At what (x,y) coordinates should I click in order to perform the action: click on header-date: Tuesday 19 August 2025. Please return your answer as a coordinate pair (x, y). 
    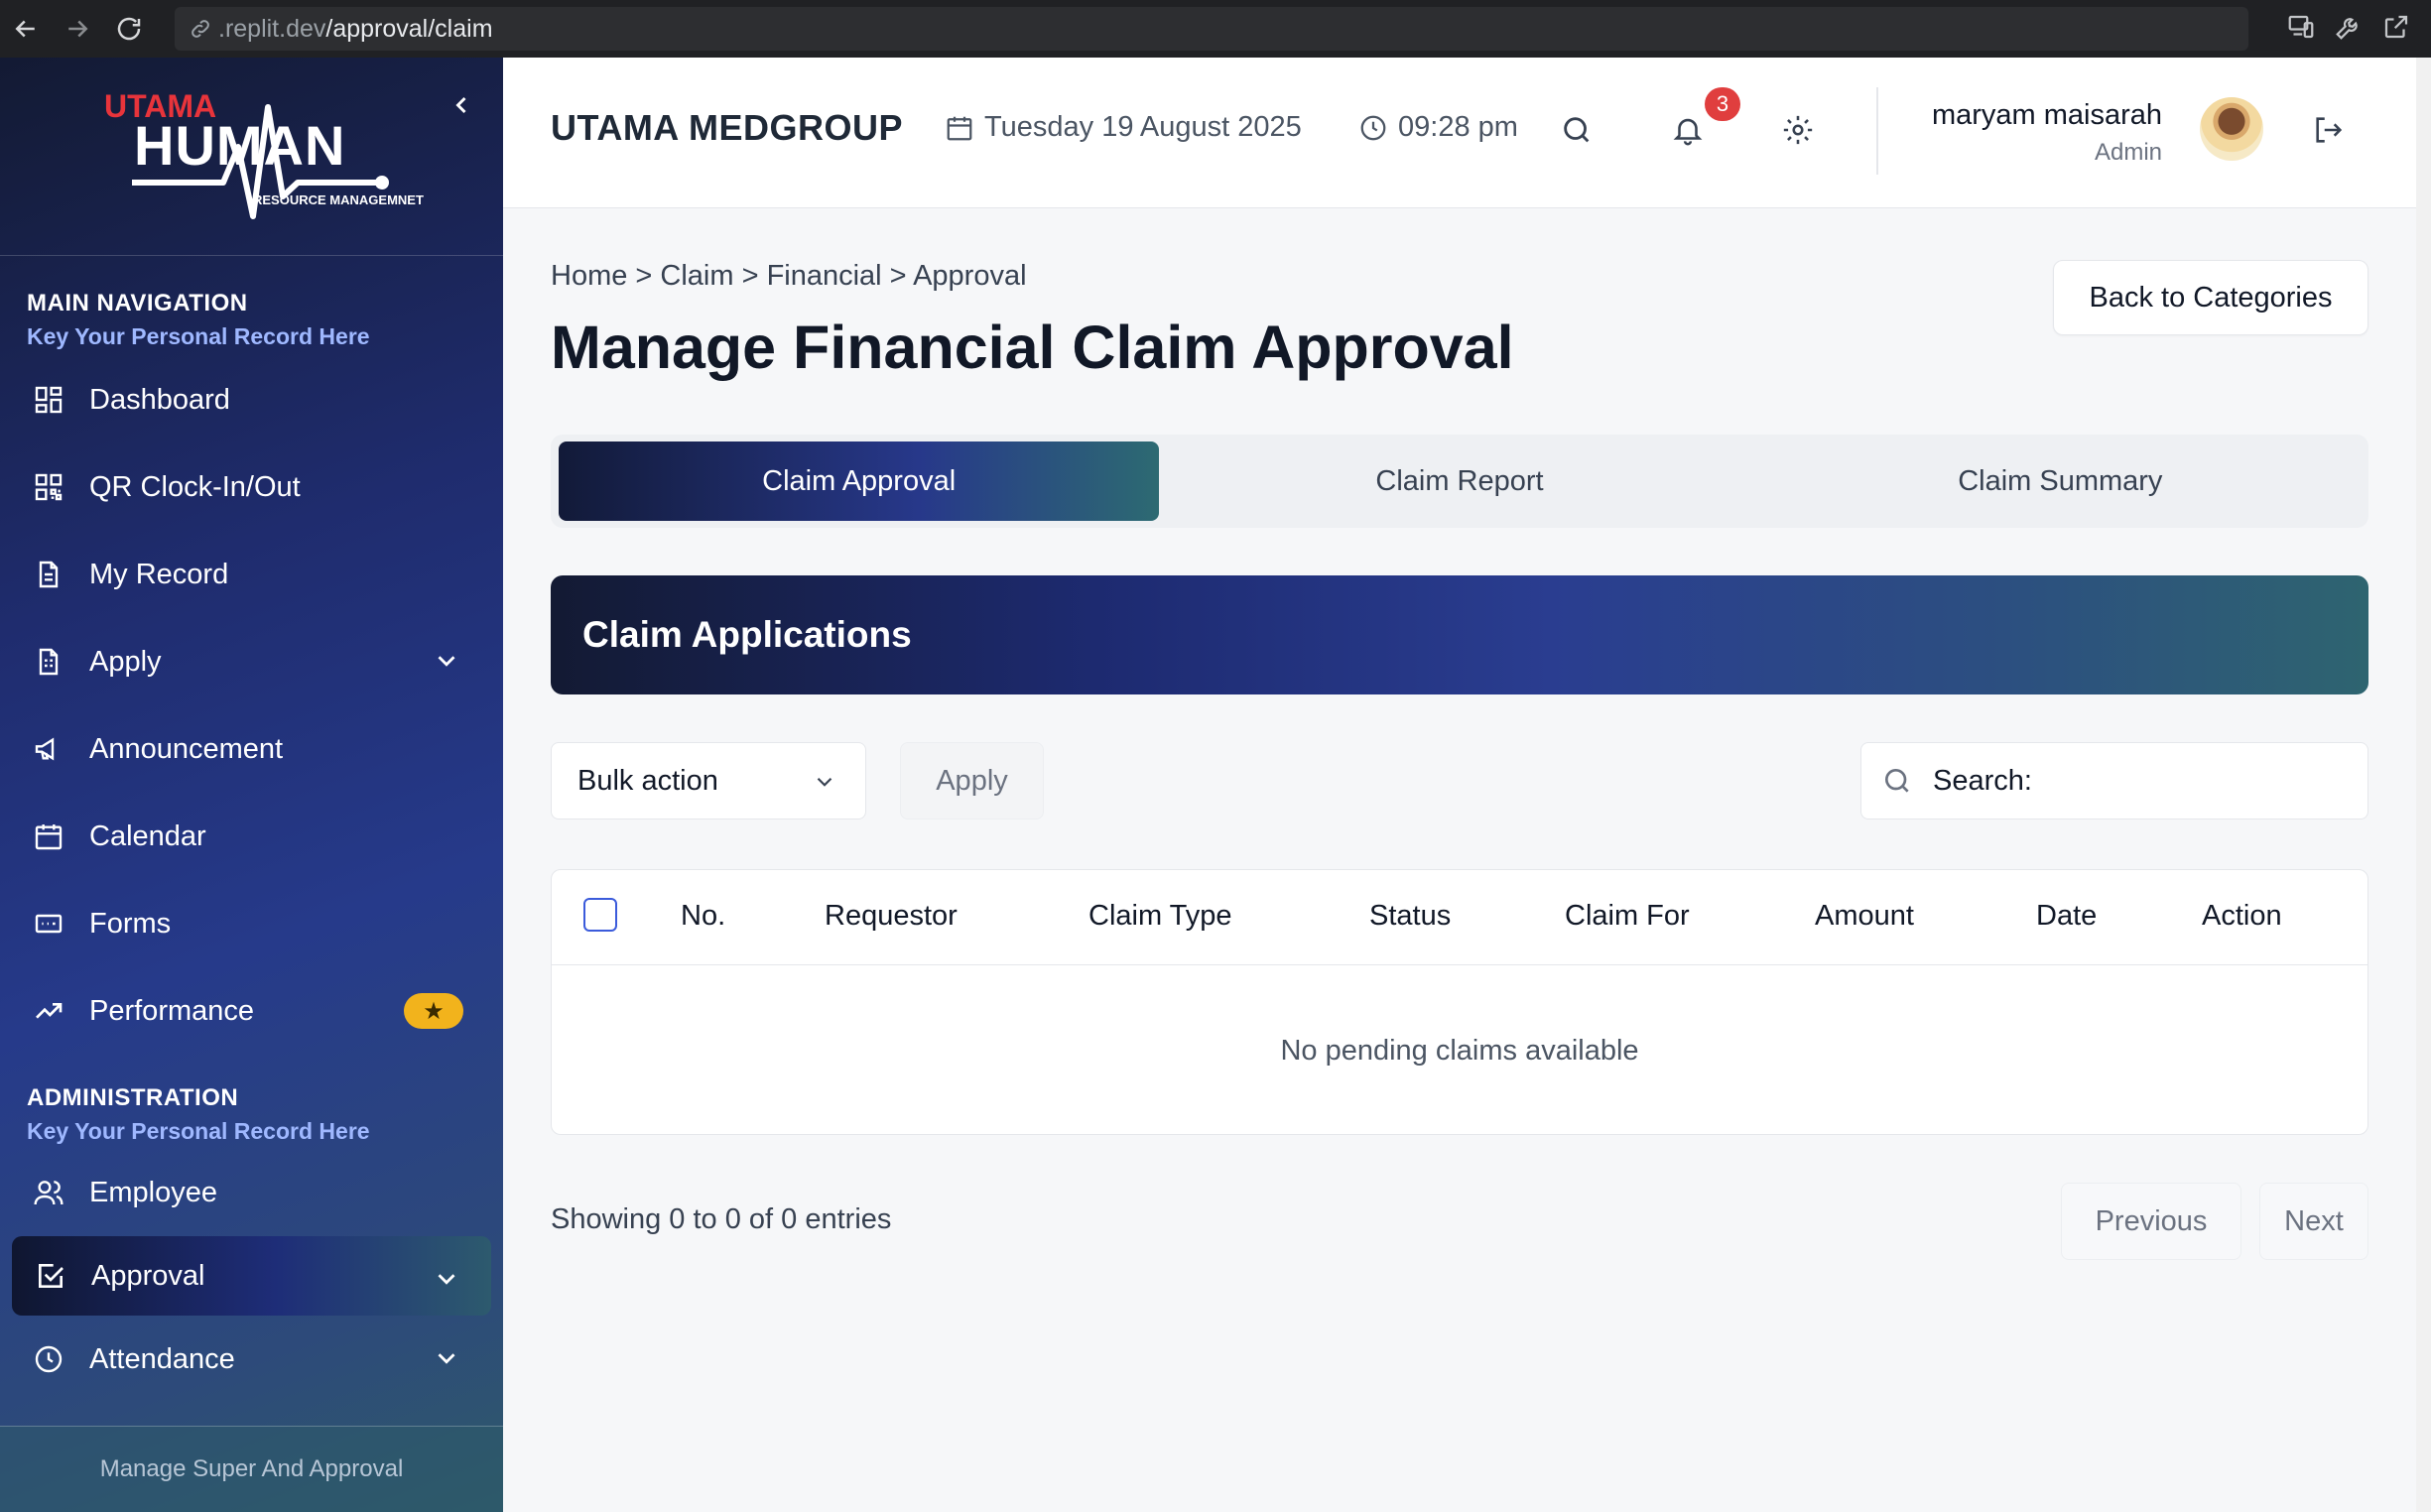
    Looking at the image, I should click on (1123, 127).